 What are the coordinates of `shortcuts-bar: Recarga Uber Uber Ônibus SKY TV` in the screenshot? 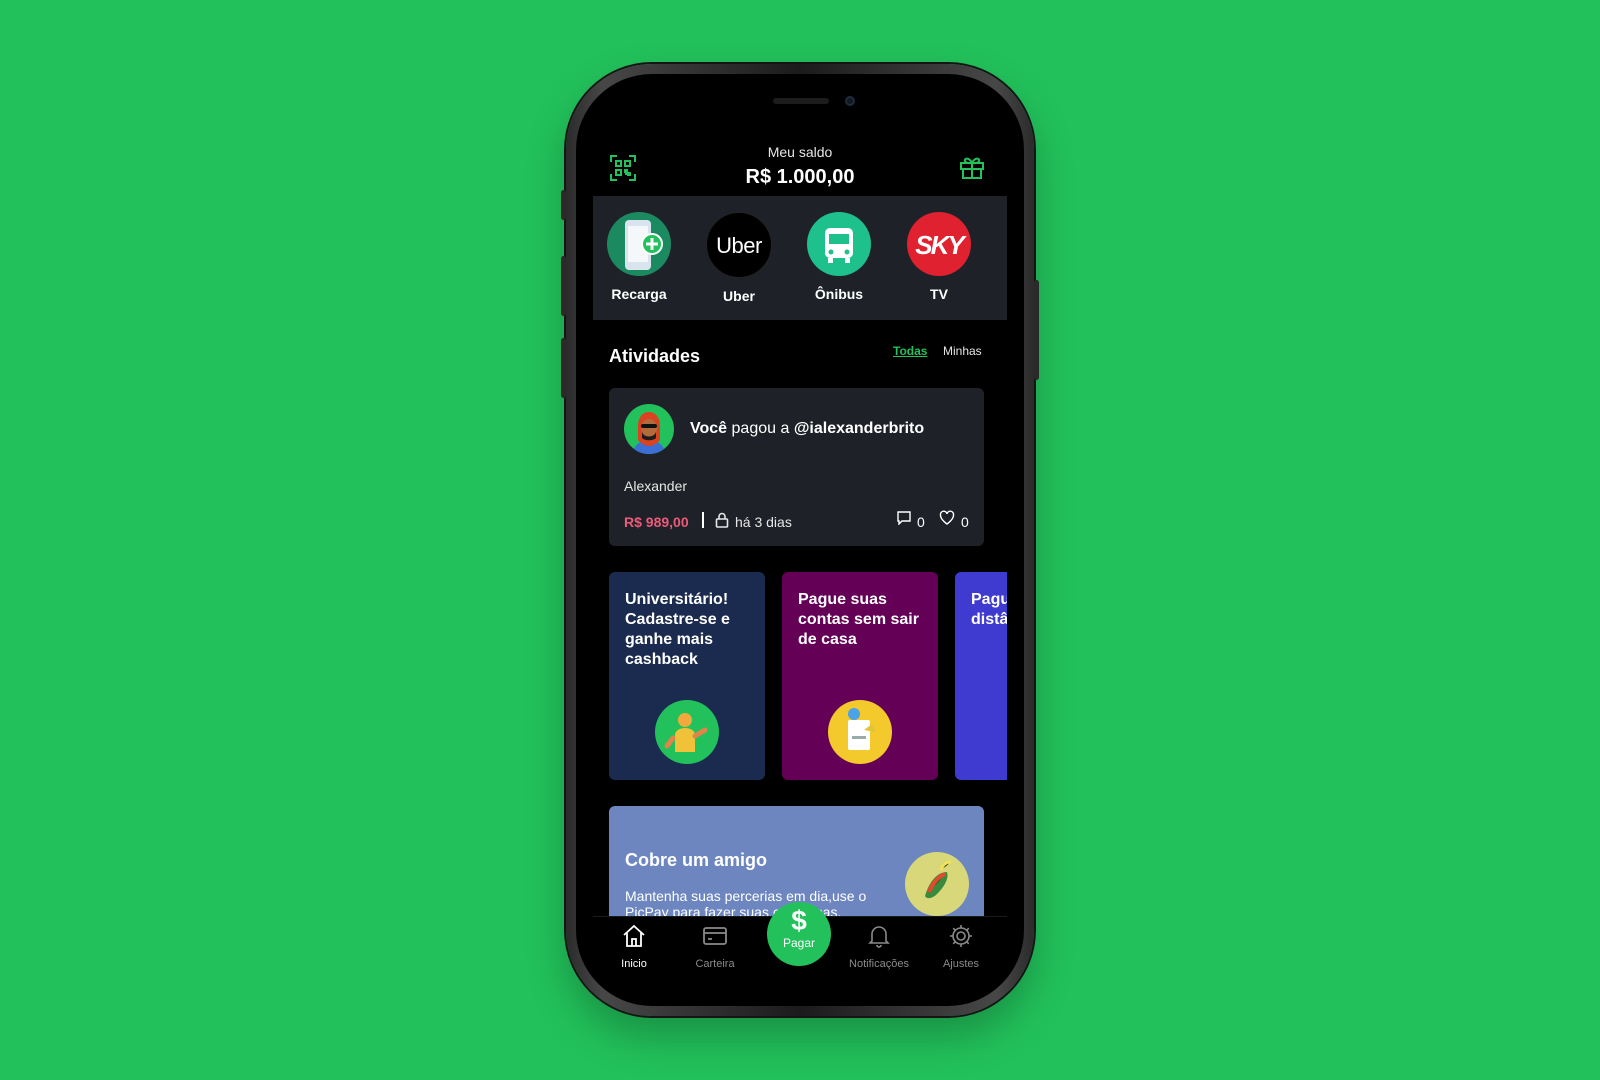 It's located at (800, 258).